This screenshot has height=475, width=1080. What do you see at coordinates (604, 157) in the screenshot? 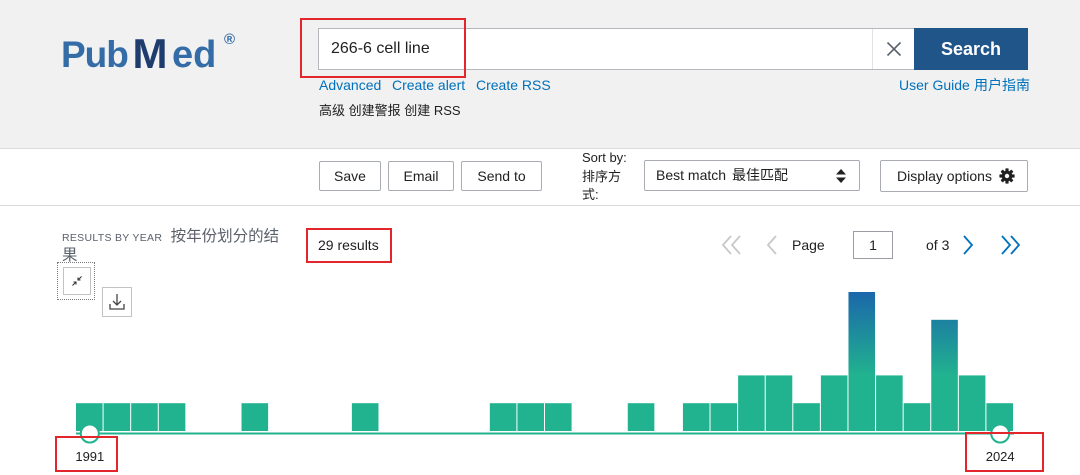
I see `sort-by-label-en: Sort by:` at bounding box center [604, 157].